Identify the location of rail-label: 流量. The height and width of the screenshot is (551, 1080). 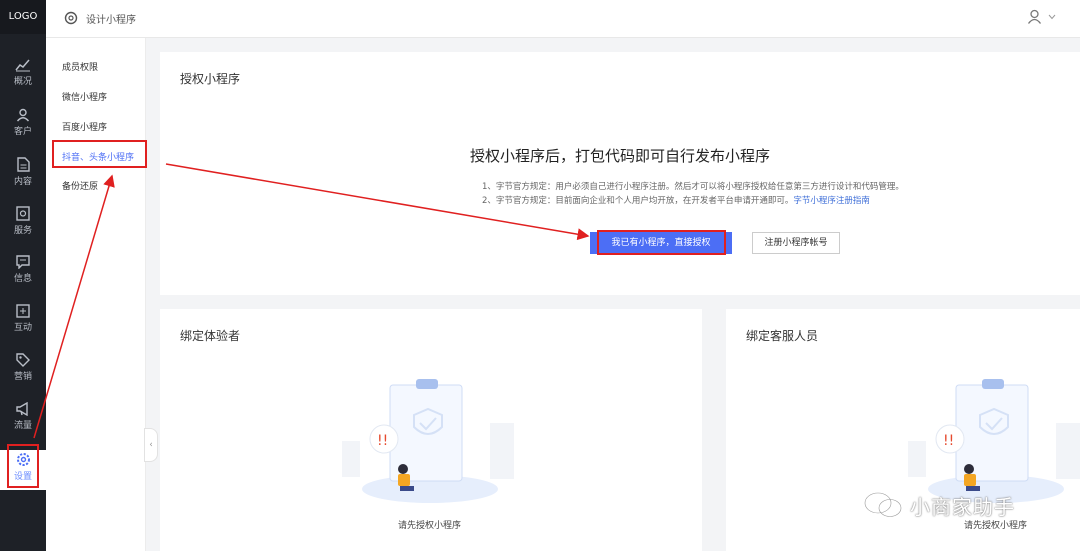
(22, 426).